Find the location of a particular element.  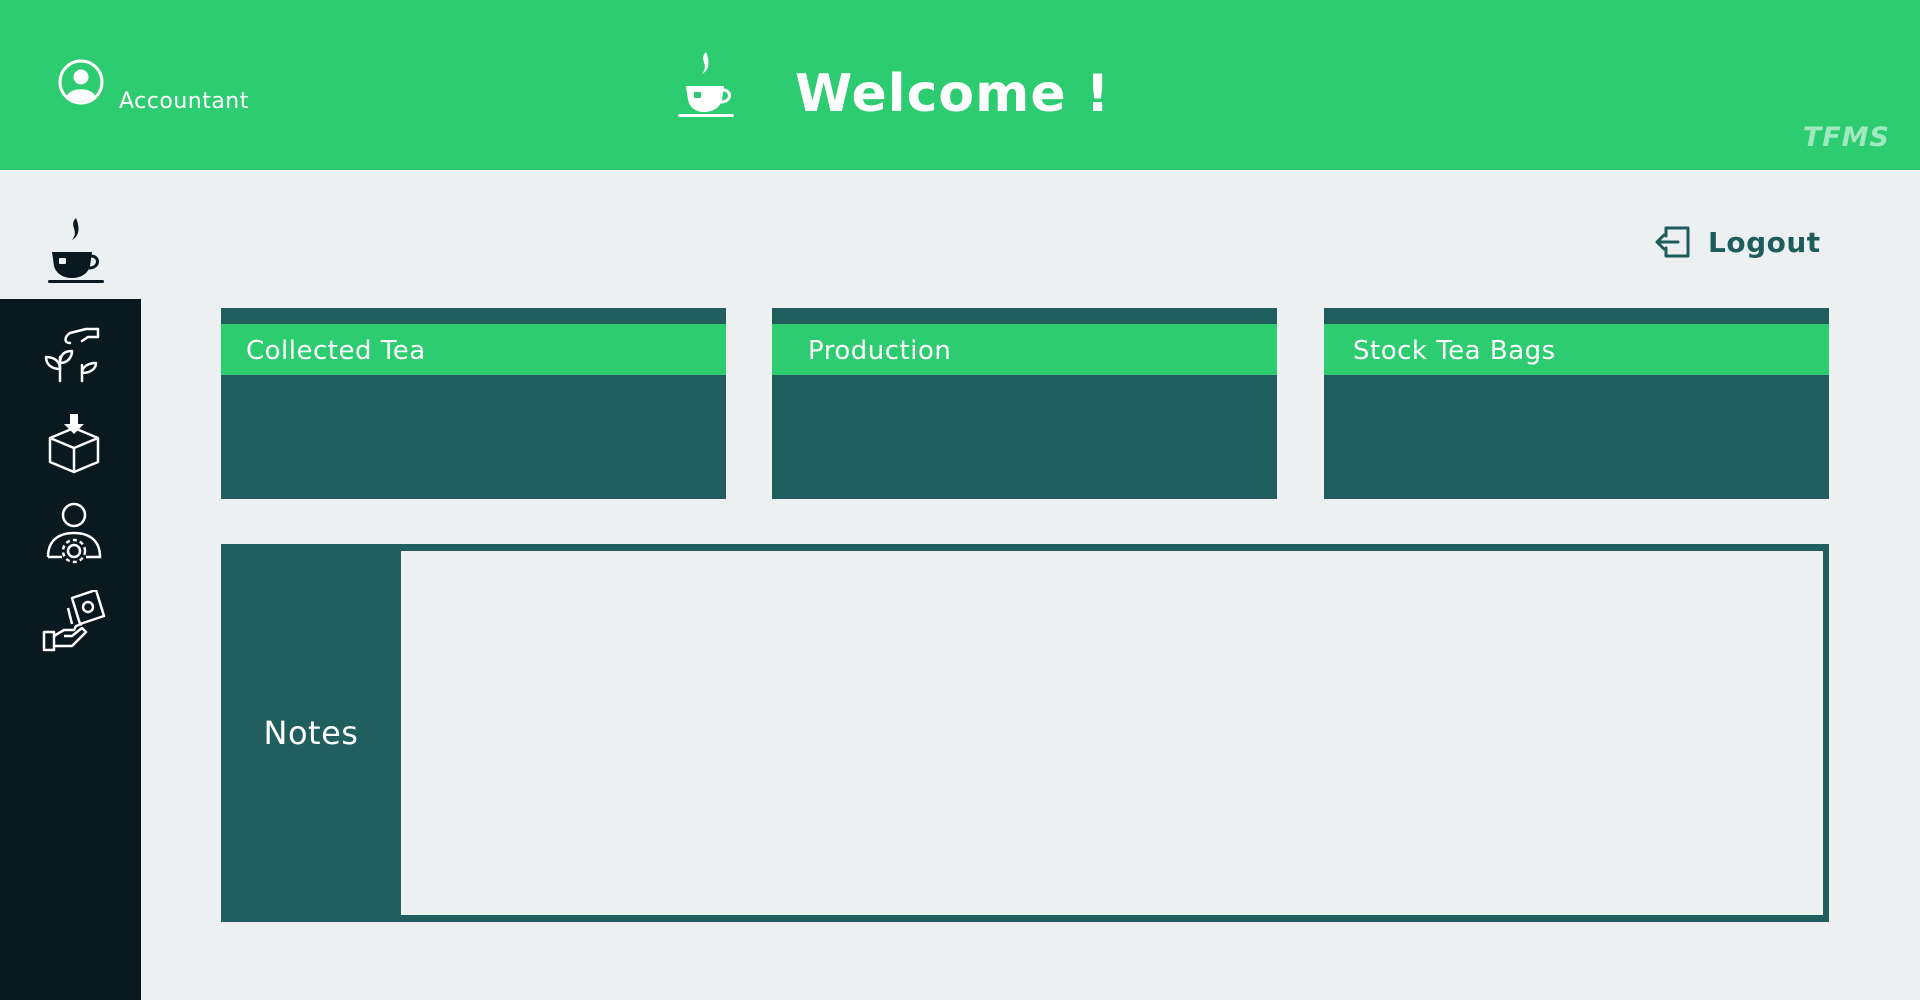

logout-button: Logout is located at coordinates (1737, 242).